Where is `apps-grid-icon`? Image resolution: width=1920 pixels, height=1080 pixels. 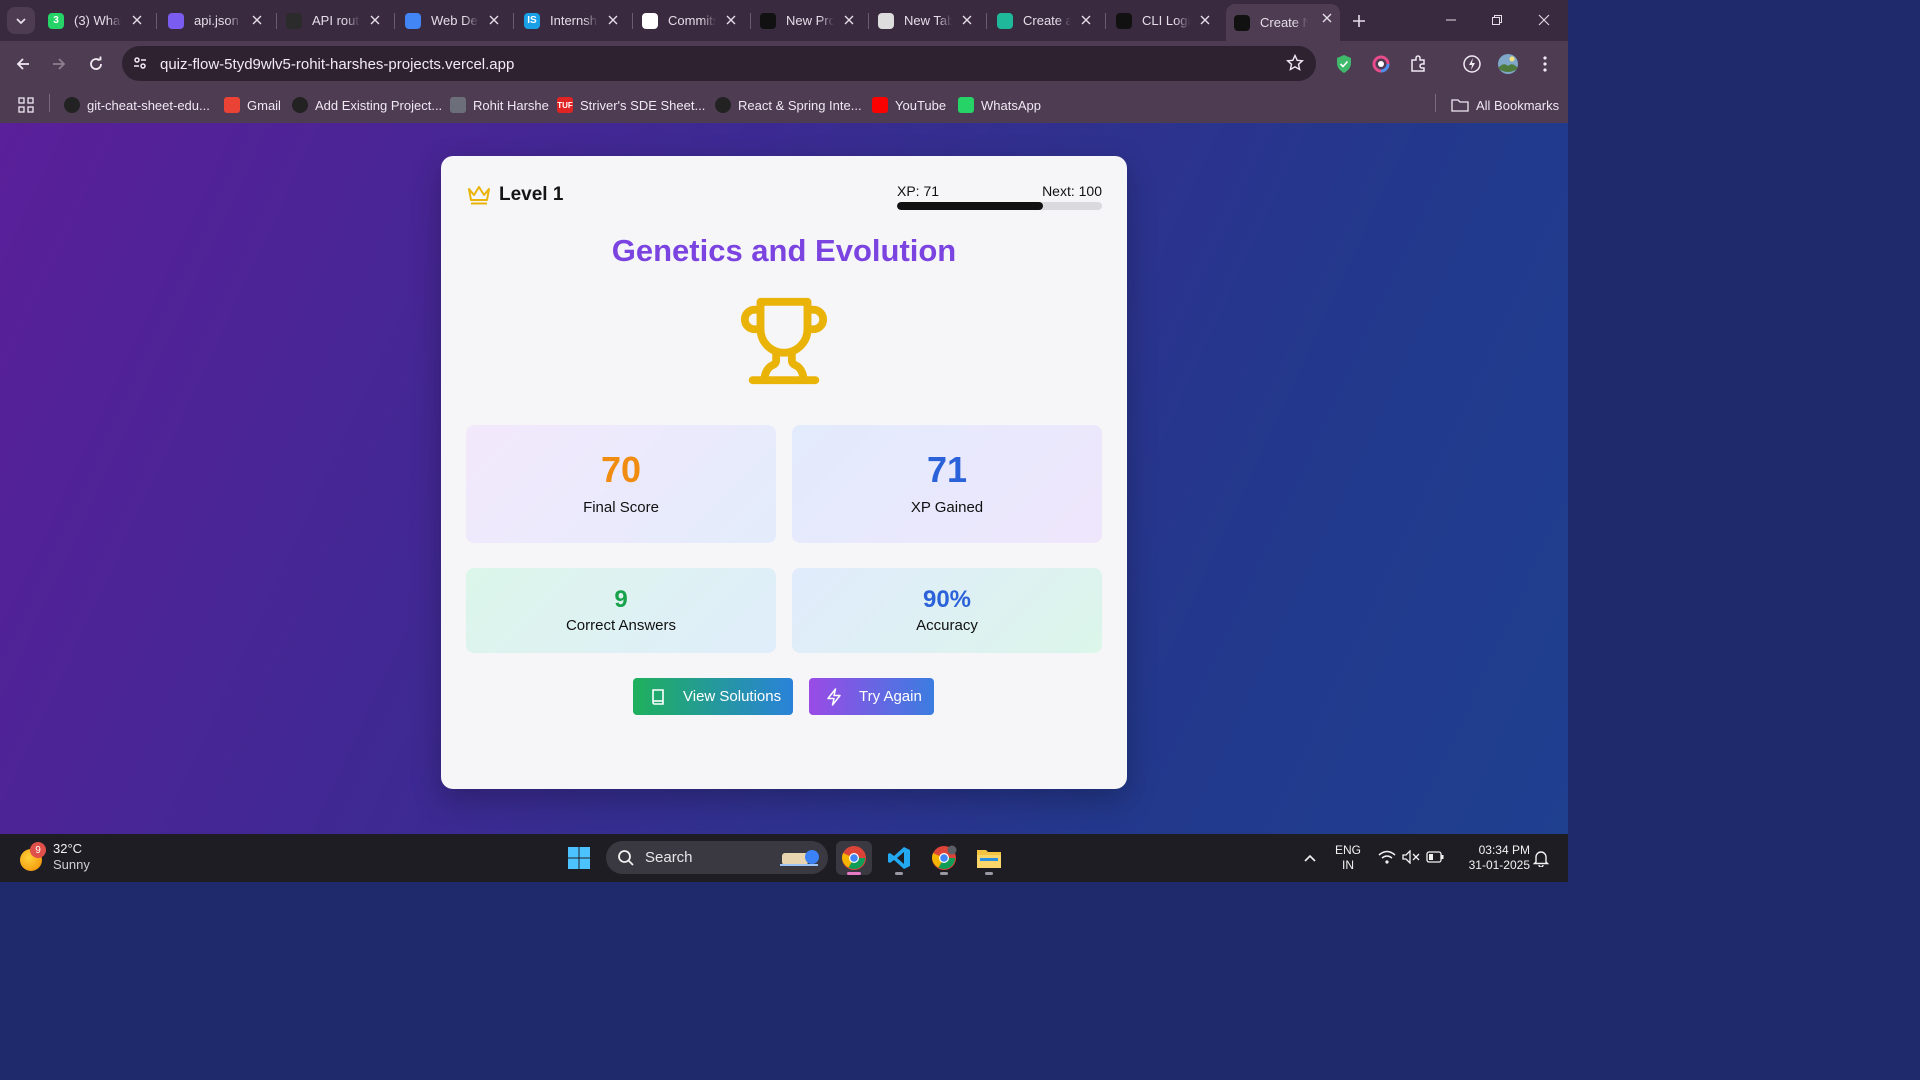 apps-grid-icon is located at coordinates (26, 105).